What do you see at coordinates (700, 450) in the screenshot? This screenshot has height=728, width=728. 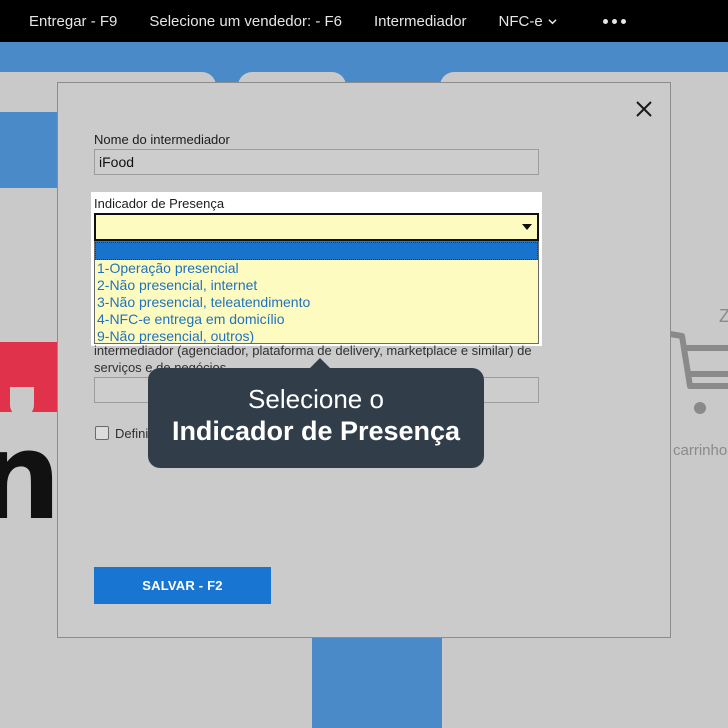 I see `background-cart-text: carrinho` at bounding box center [700, 450].